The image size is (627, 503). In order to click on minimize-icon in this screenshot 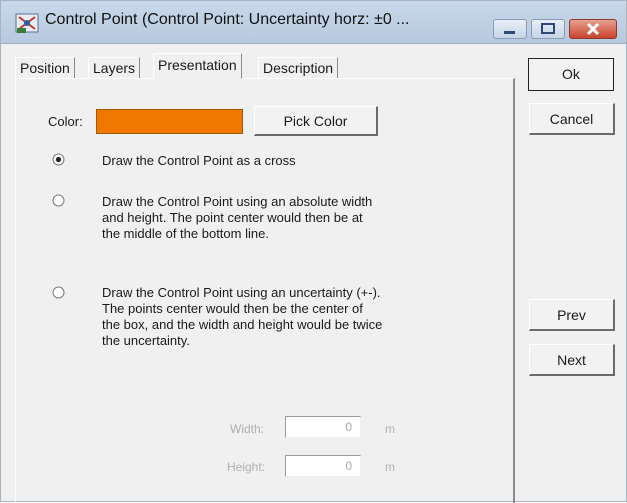, I will do `click(509, 32)`.